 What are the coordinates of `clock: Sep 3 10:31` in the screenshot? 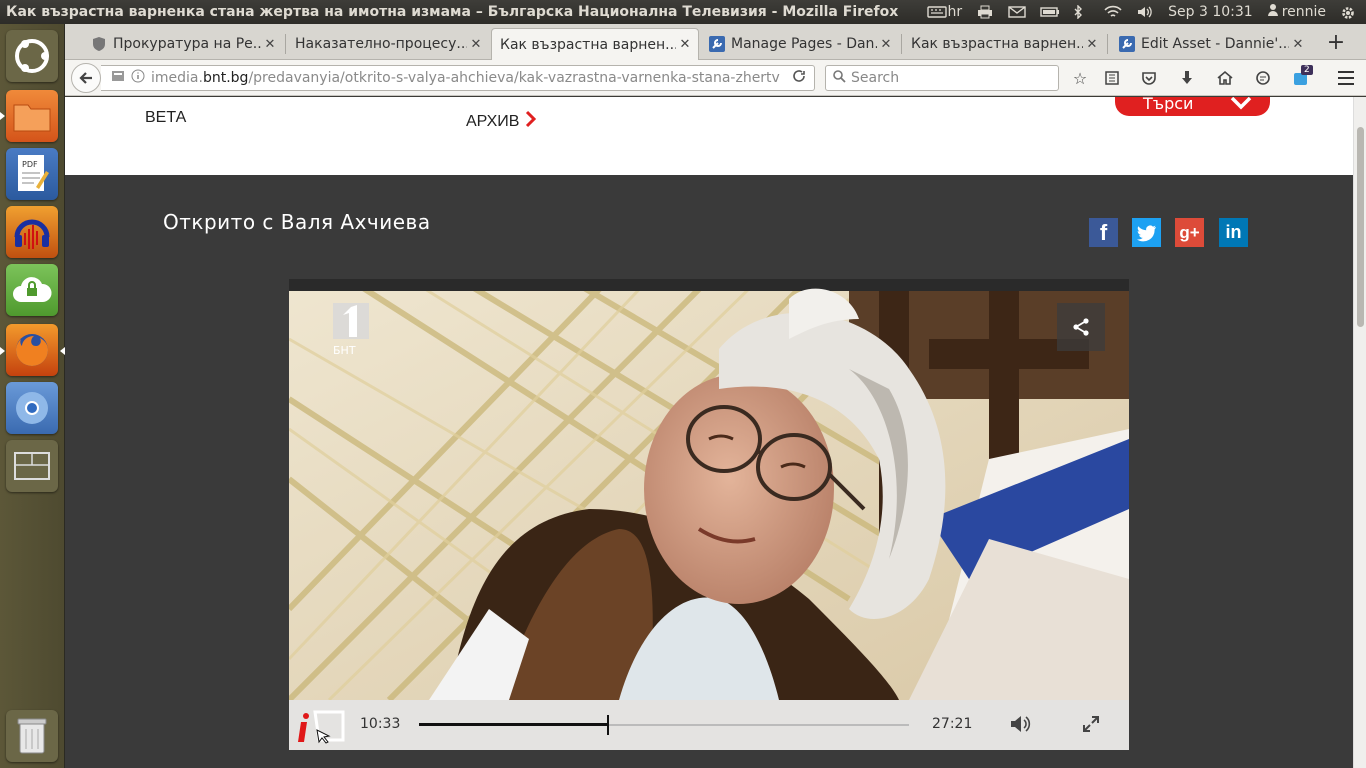 It's located at (1210, 12).